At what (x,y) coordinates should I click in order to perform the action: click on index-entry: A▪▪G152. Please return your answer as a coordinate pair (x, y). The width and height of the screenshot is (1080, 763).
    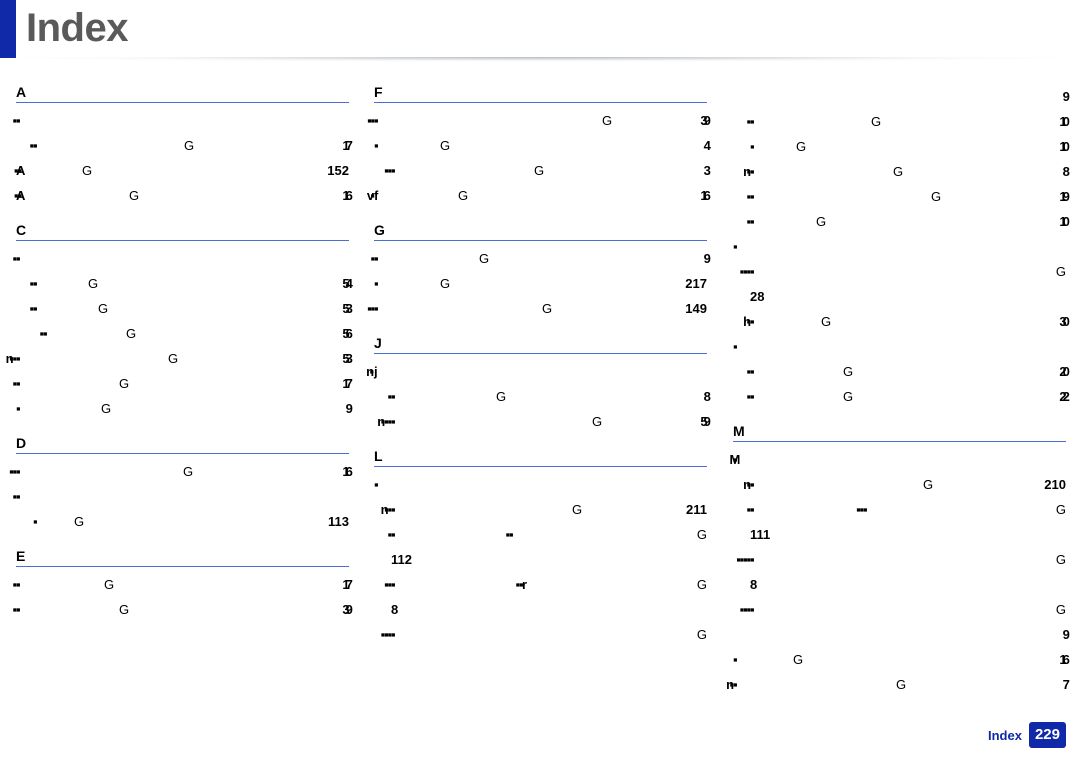
    Looking at the image, I should click on (182, 170).